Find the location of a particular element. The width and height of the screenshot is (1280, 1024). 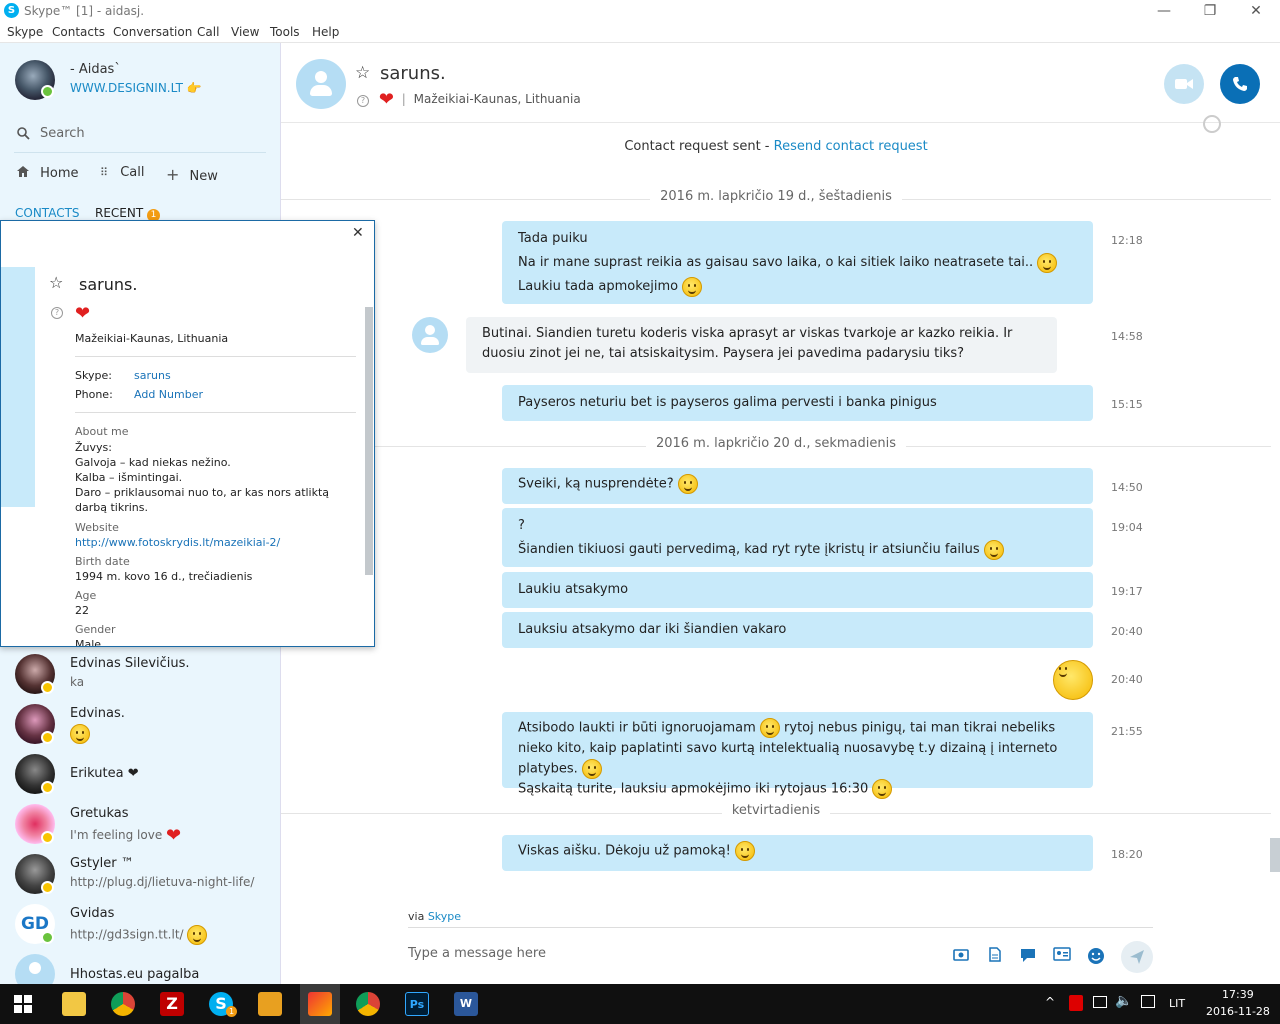

send-contacts-icon is located at coordinates (1062, 955).